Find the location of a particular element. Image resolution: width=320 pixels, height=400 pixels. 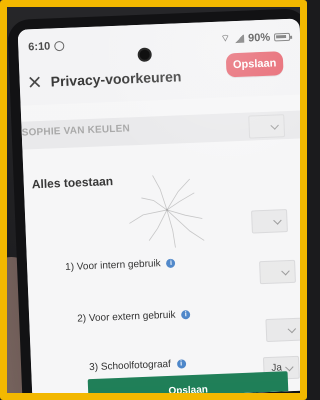

battery-icon is located at coordinates (282, 36).